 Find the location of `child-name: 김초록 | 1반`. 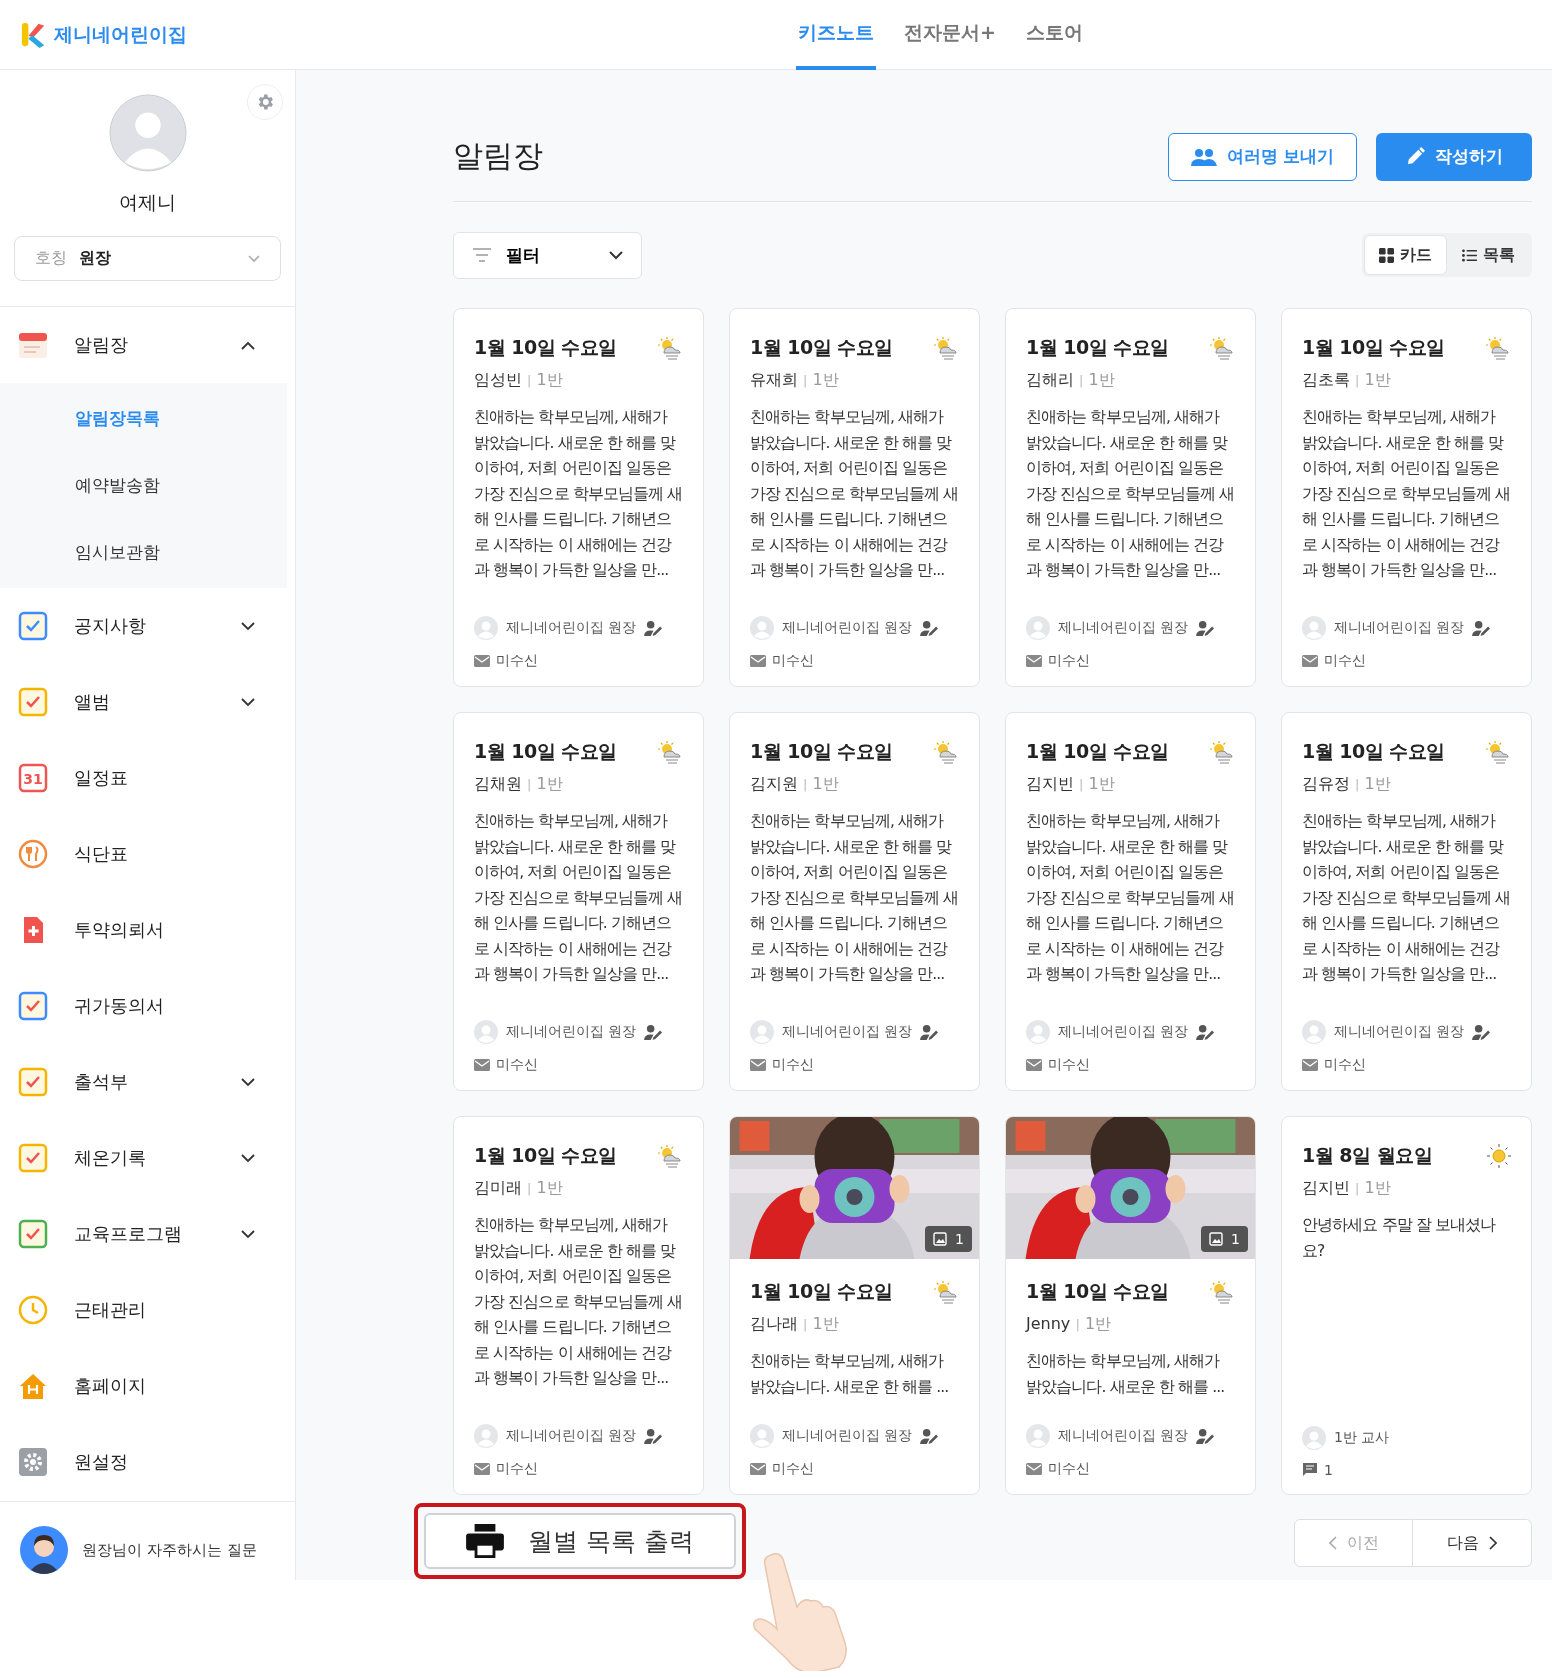

child-name: 김초록 | 1반 is located at coordinates (1347, 380).